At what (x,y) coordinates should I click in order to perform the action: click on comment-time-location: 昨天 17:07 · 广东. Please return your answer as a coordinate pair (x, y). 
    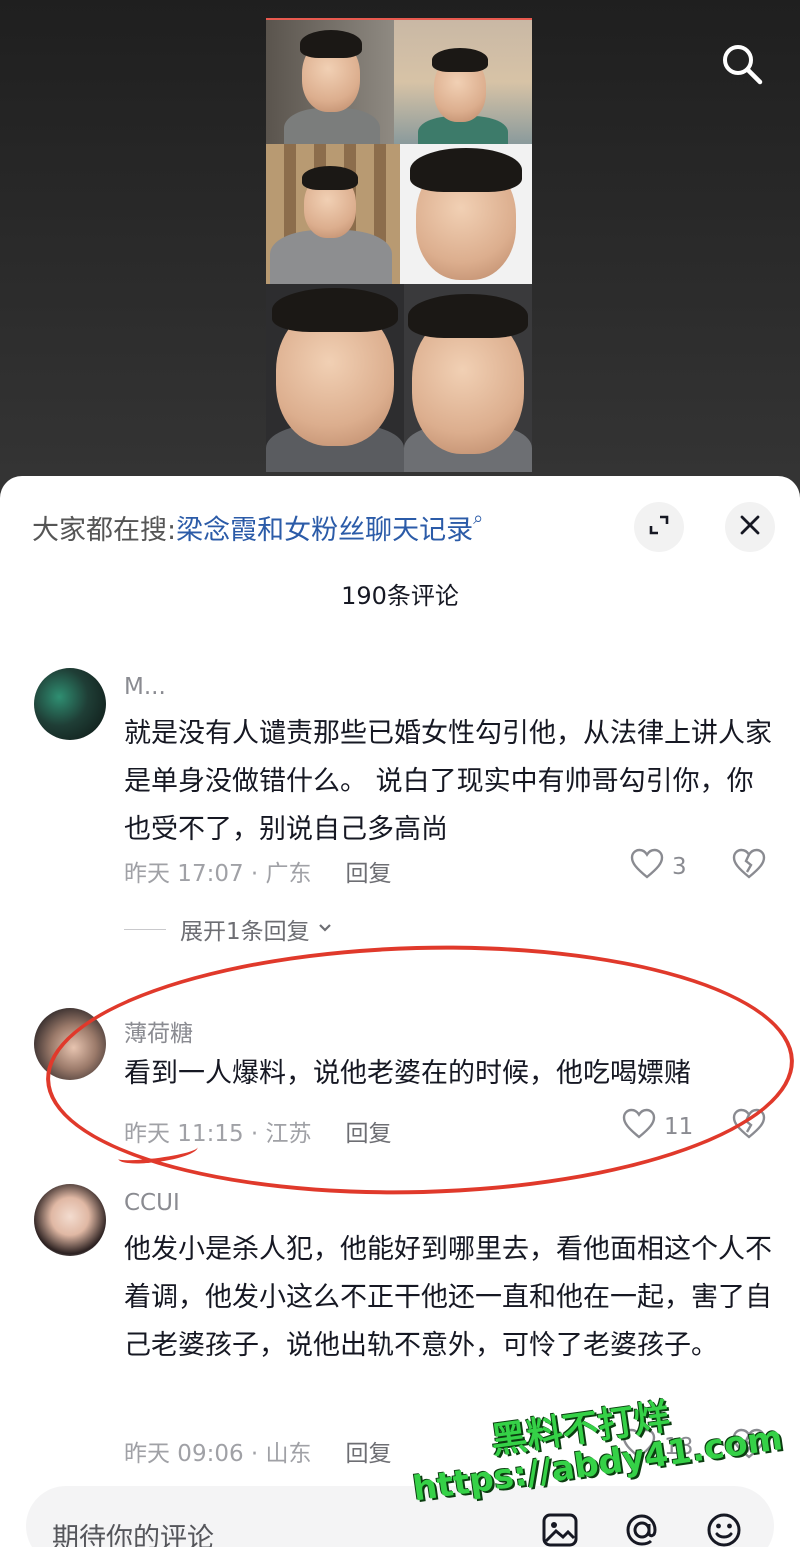
    Looking at the image, I should click on (218, 874).